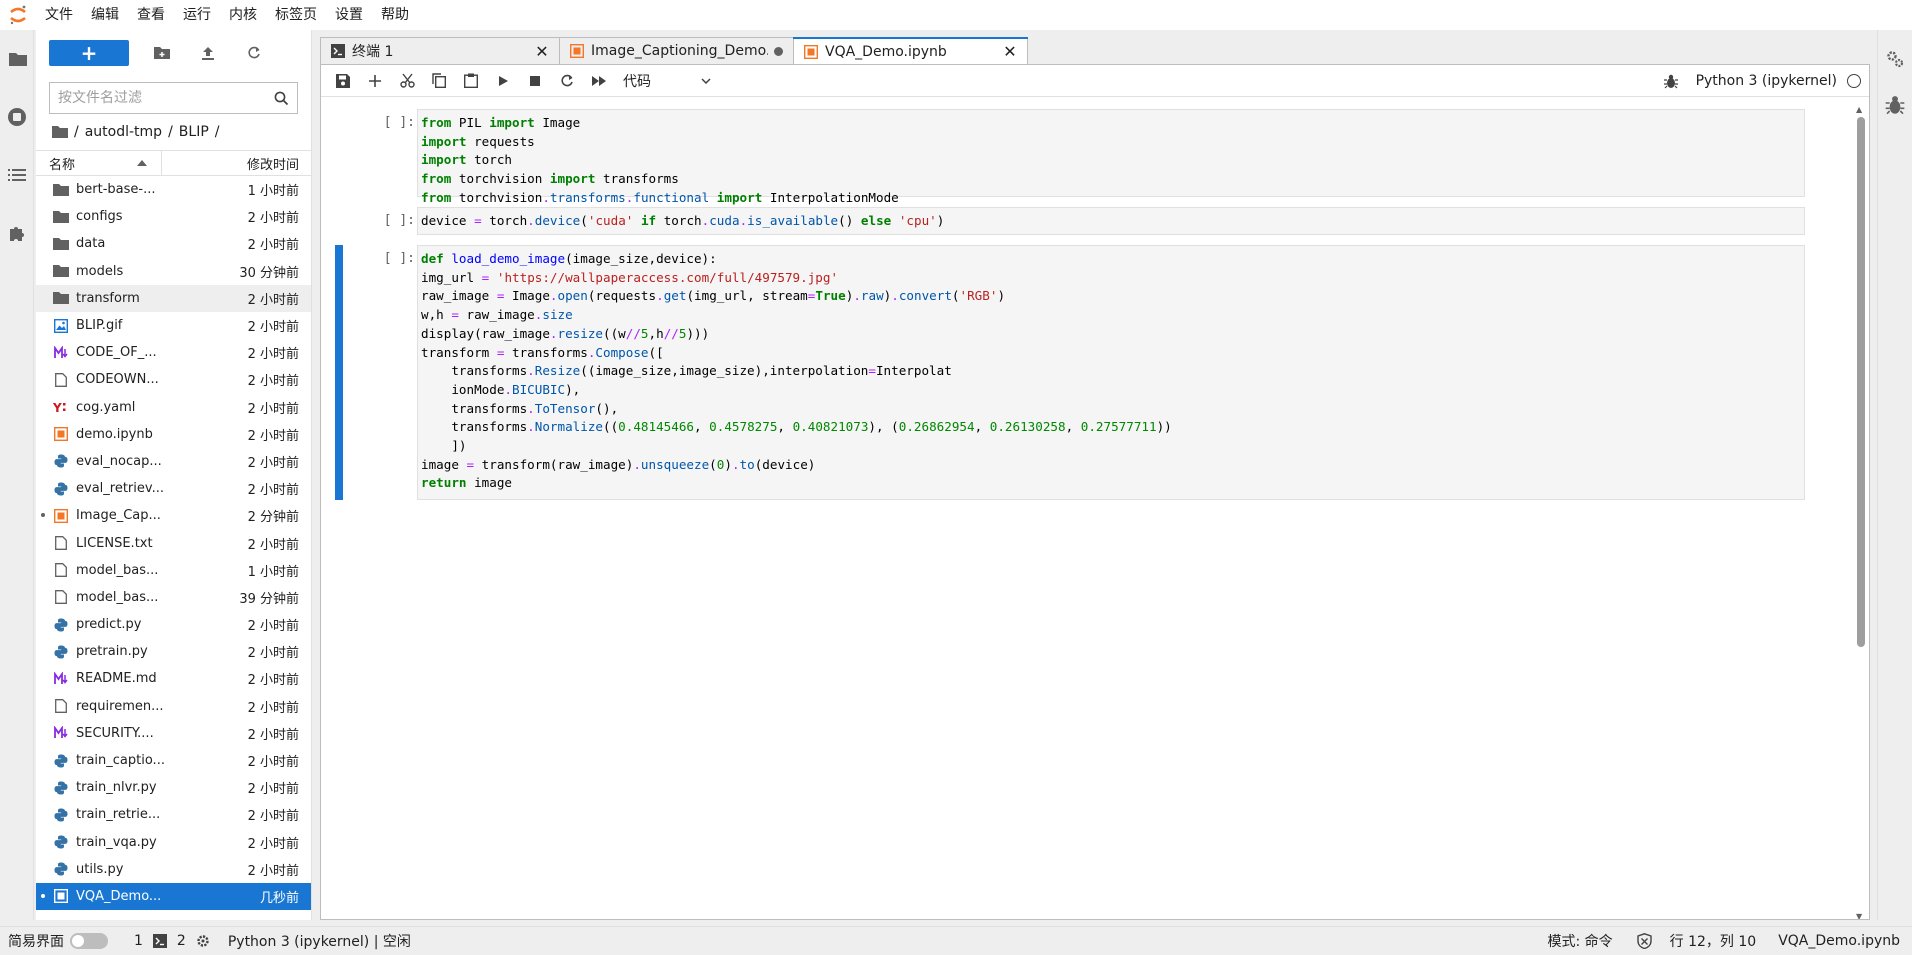 The width and height of the screenshot is (1912, 955). I want to click on kernel-status-item: Python 3 (ipykernel) | 空闲, so click(318, 941).